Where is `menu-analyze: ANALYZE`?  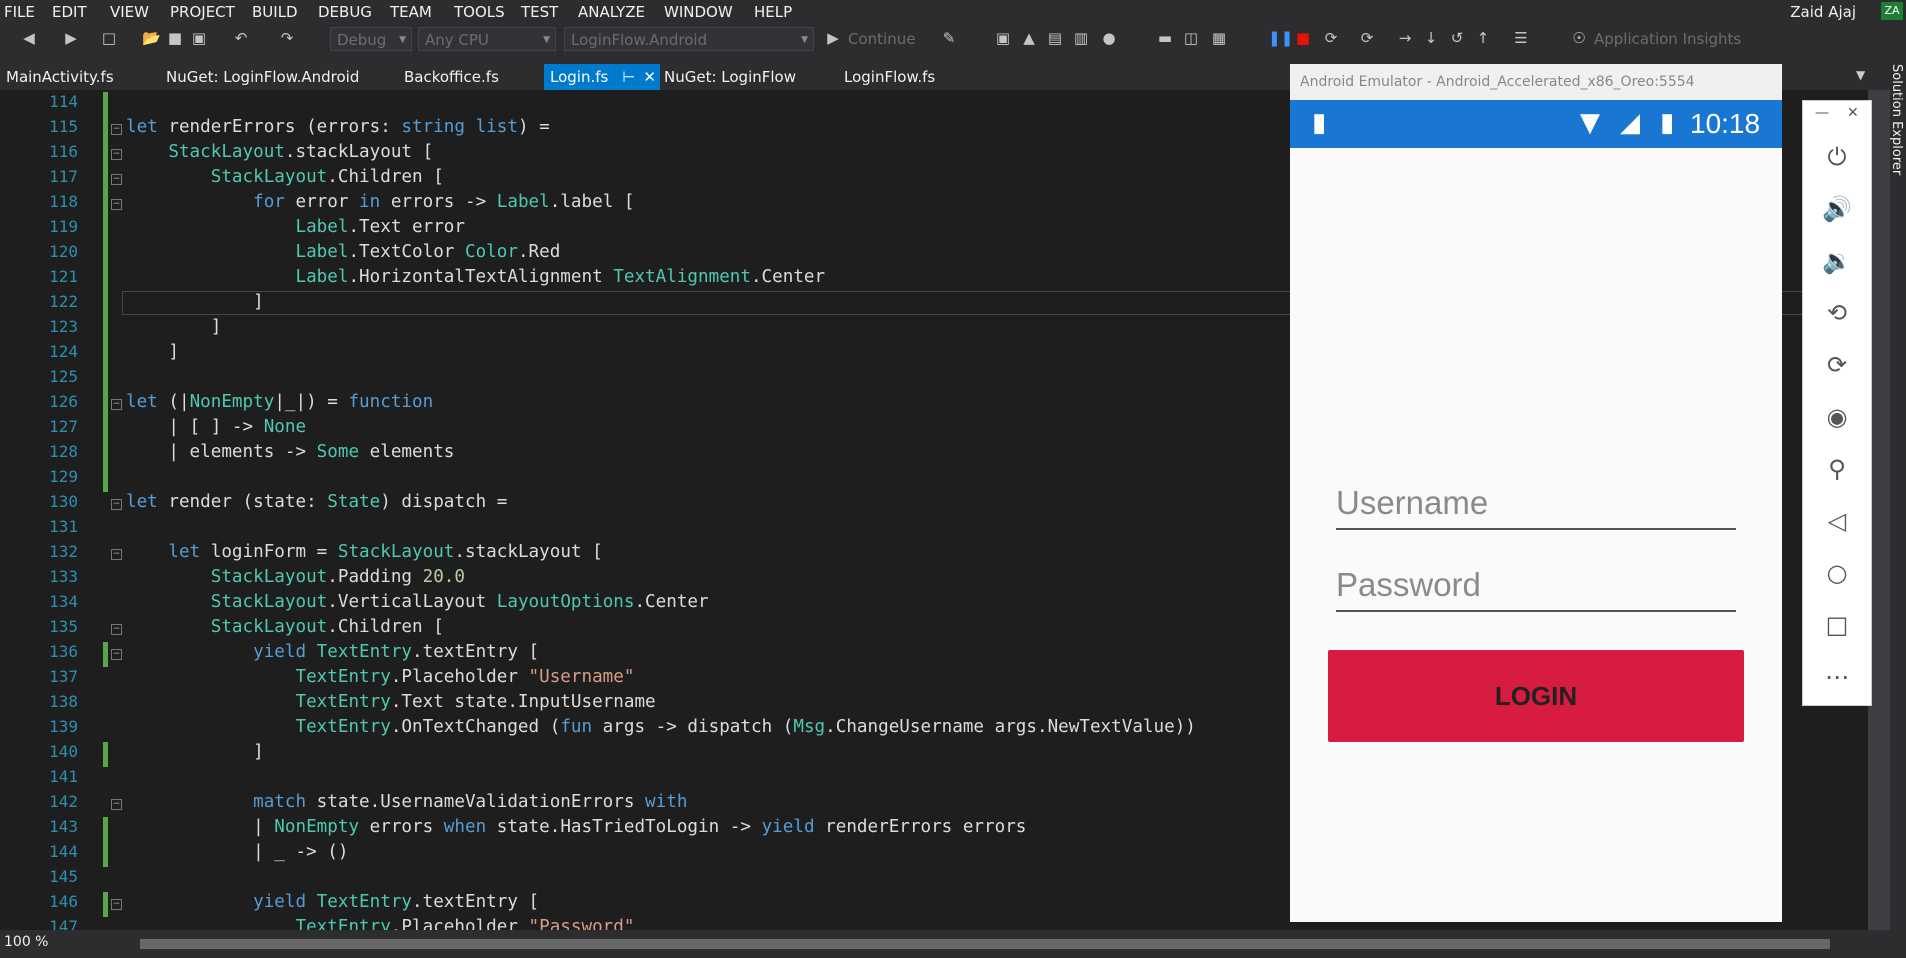 menu-analyze: ANALYZE is located at coordinates (611, 12).